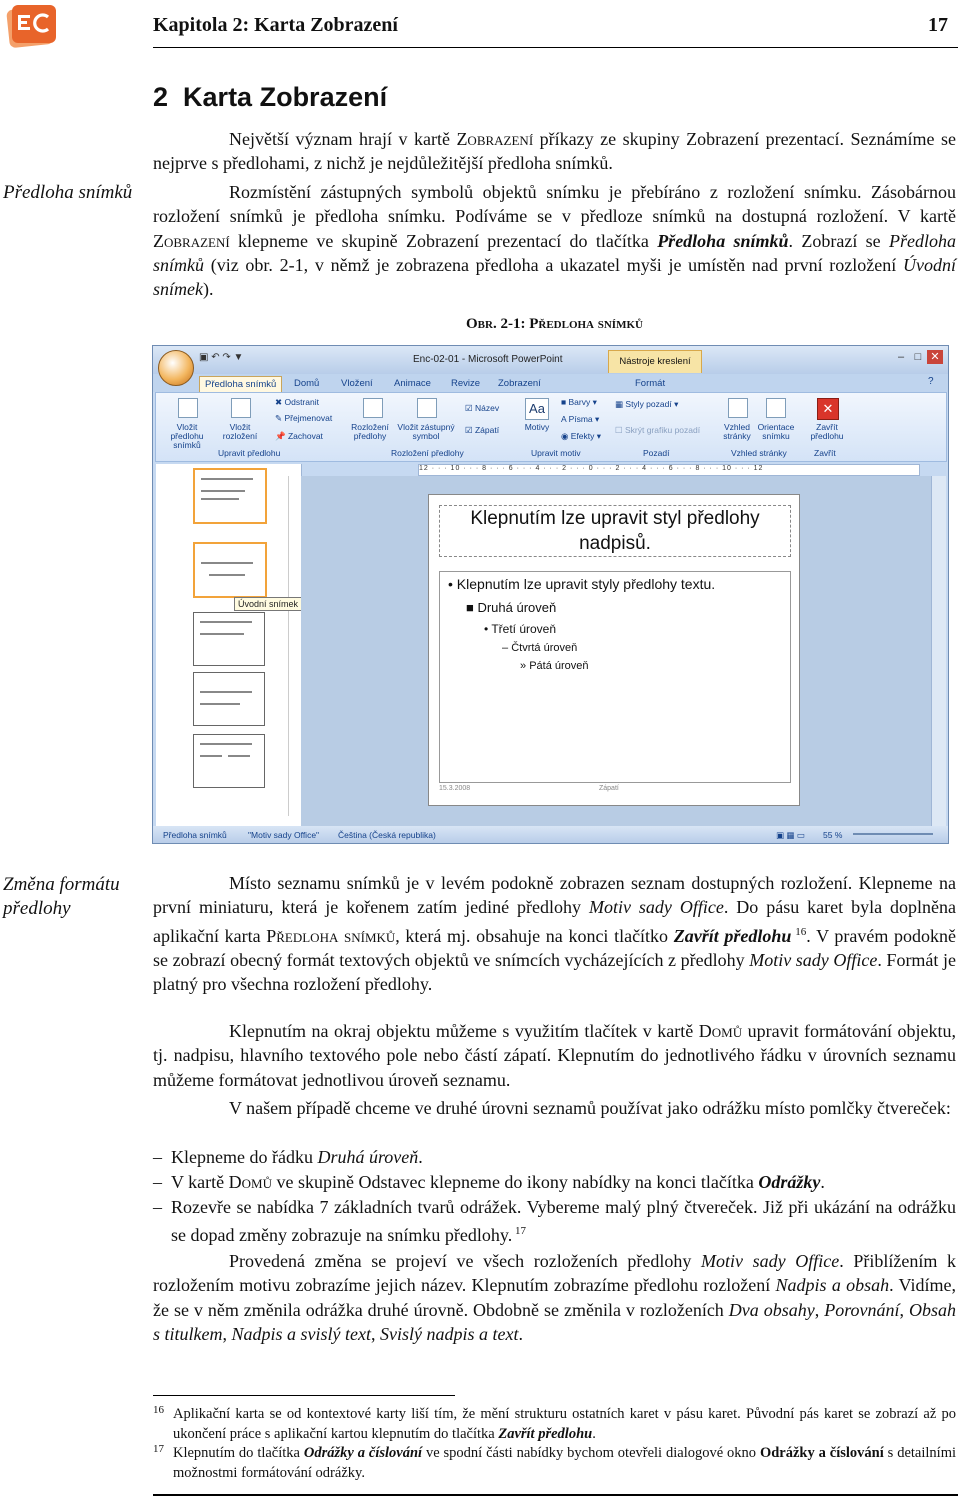  What do you see at coordinates (737, 432) in the screenshot?
I see `page-setup-button: Vzhled stránky` at bounding box center [737, 432].